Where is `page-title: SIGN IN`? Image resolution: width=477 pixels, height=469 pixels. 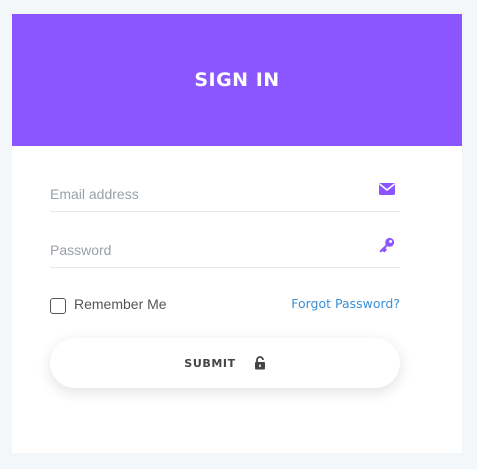
page-title: SIGN IN is located at coordinates (237, 80).